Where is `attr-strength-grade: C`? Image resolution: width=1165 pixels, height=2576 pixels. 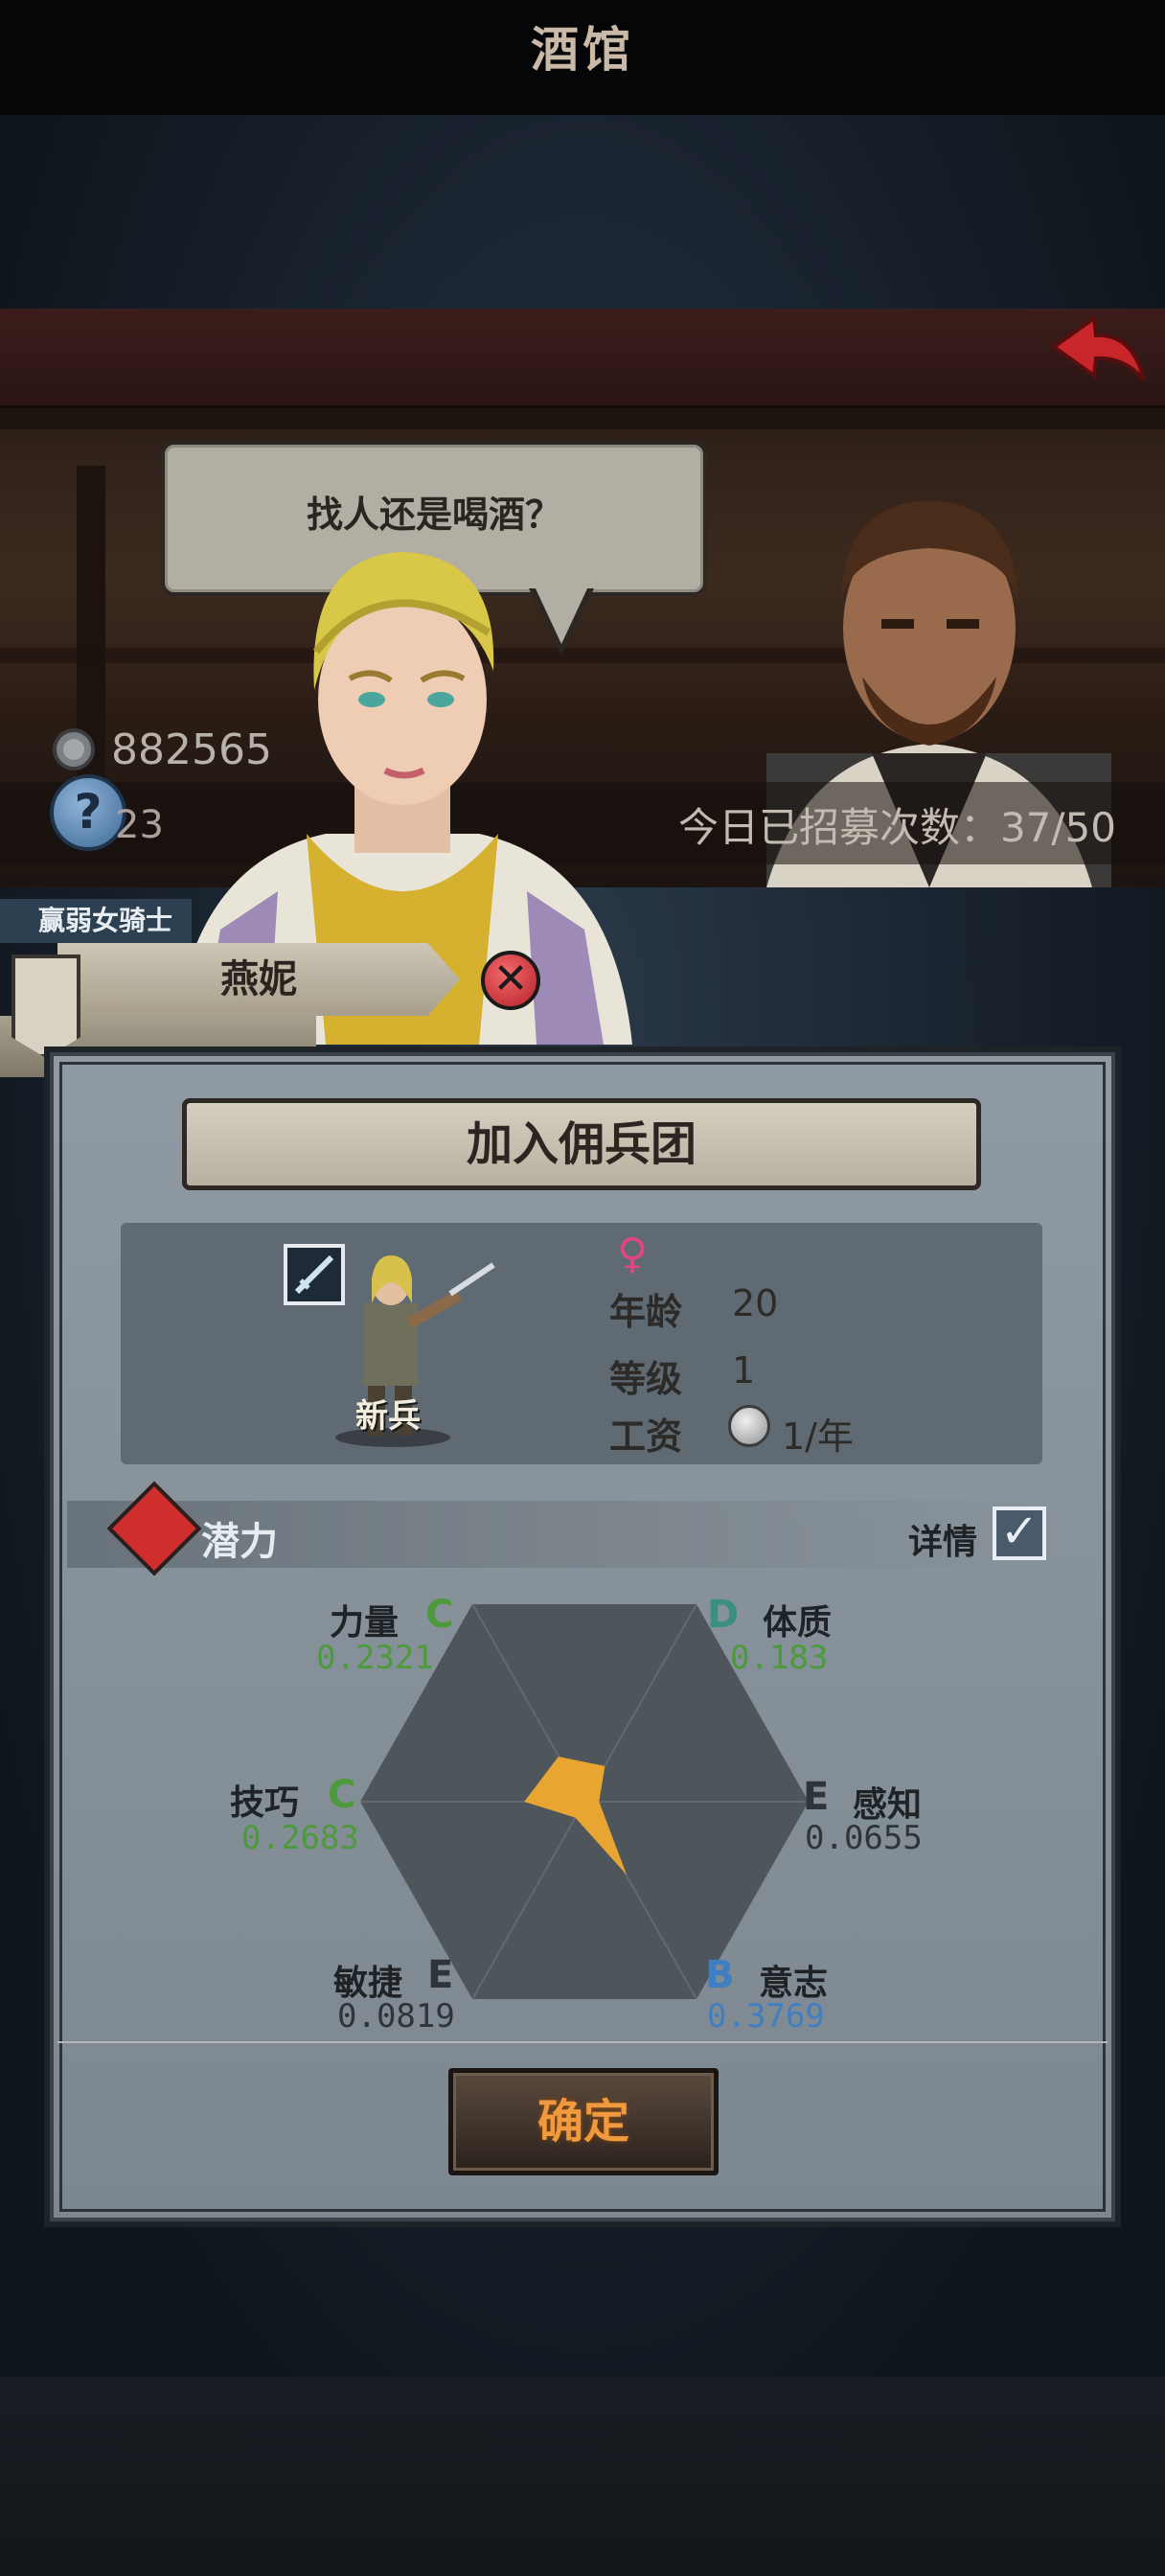 attr-strength-grade: C is located at coordinates (439, 1615).